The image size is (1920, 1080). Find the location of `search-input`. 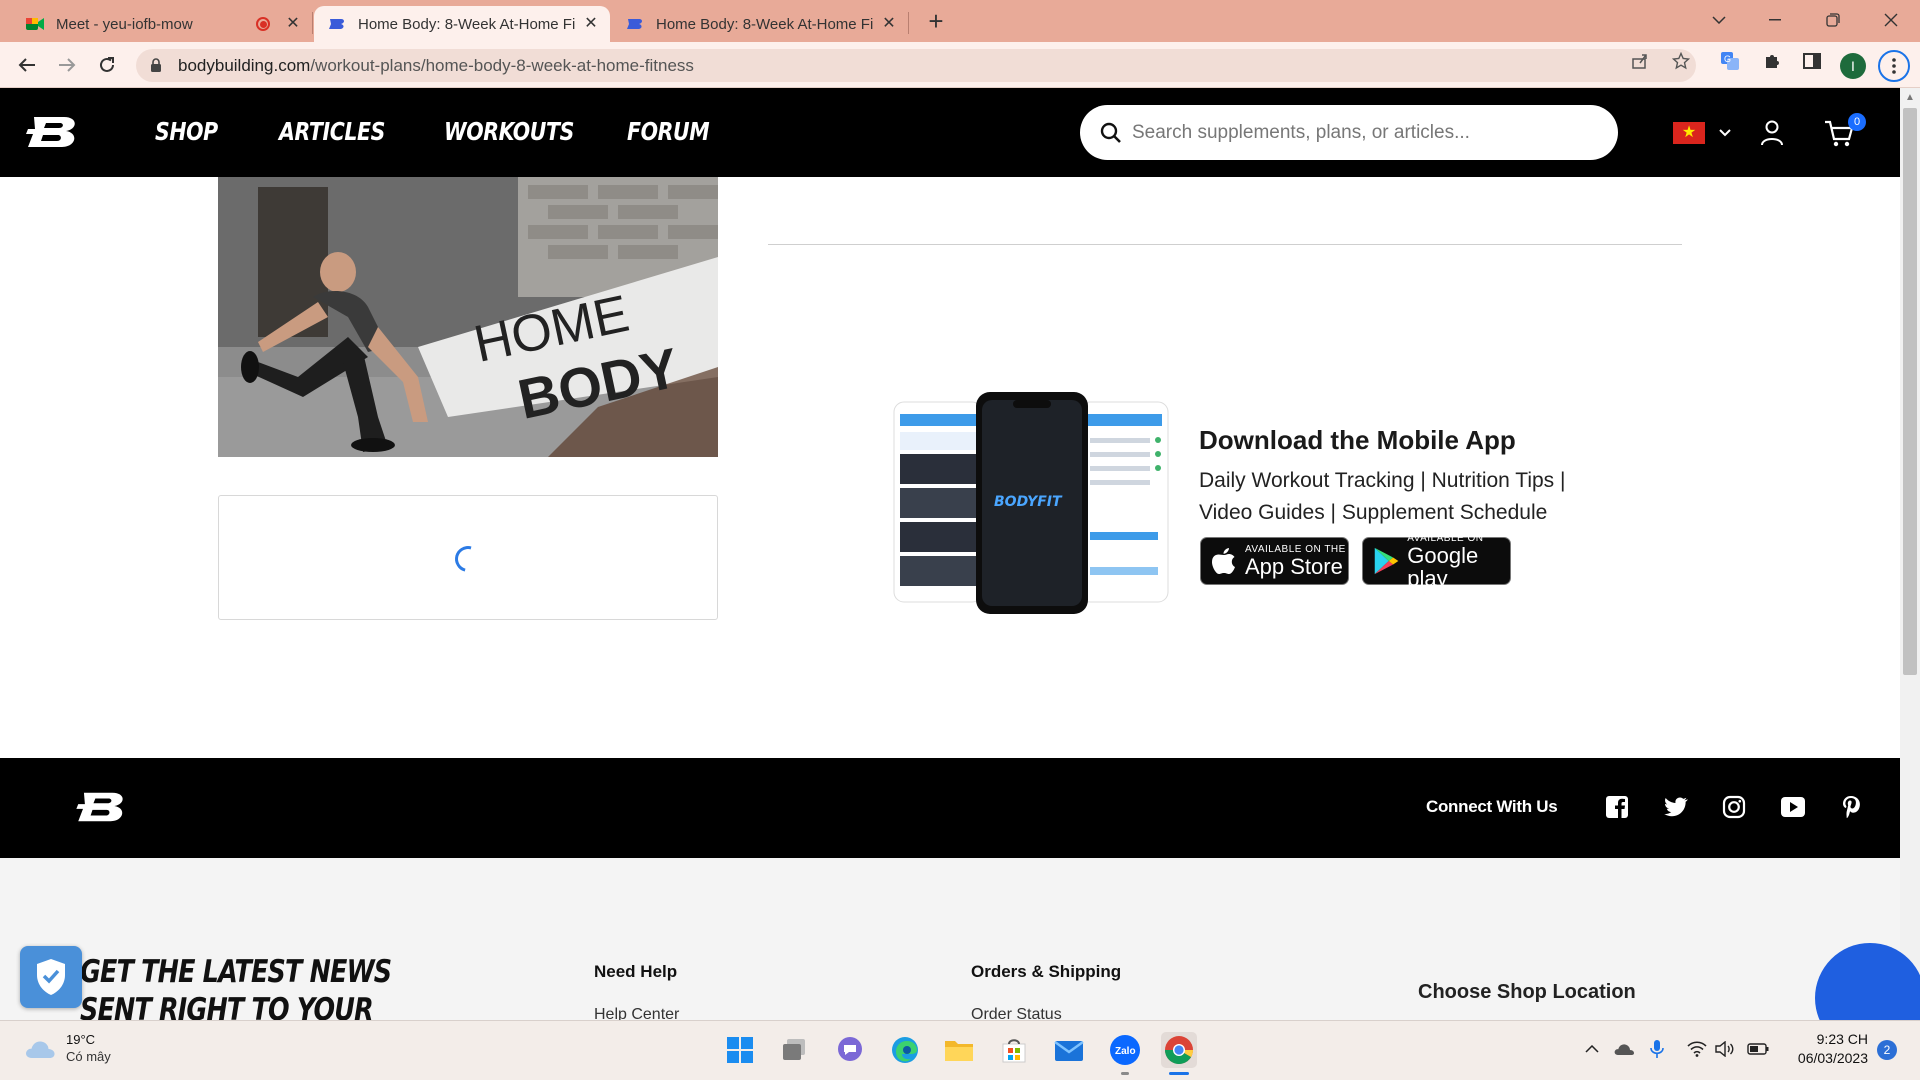

search-input is located at coordinates (1362, 132).